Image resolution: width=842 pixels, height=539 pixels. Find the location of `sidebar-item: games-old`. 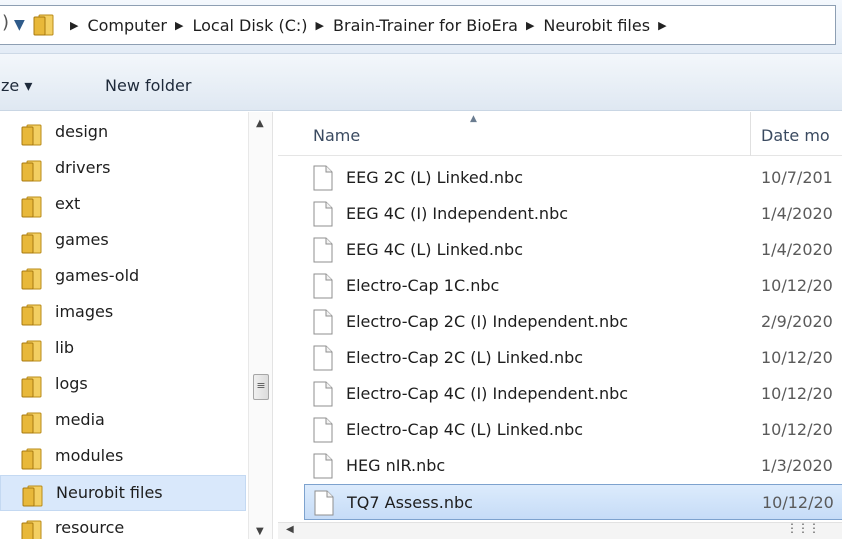

sidebar-item: games-old is located at coordinates (123, 277).